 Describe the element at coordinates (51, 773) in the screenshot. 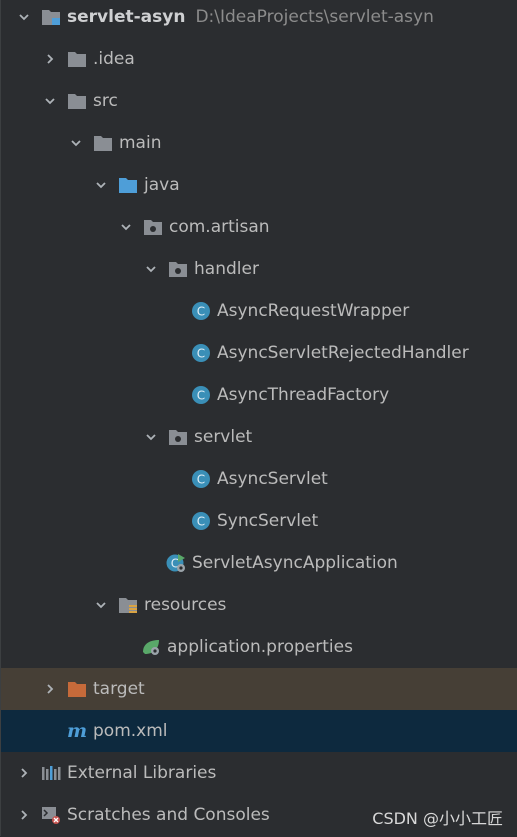

I see `libraries-icon` at that location.